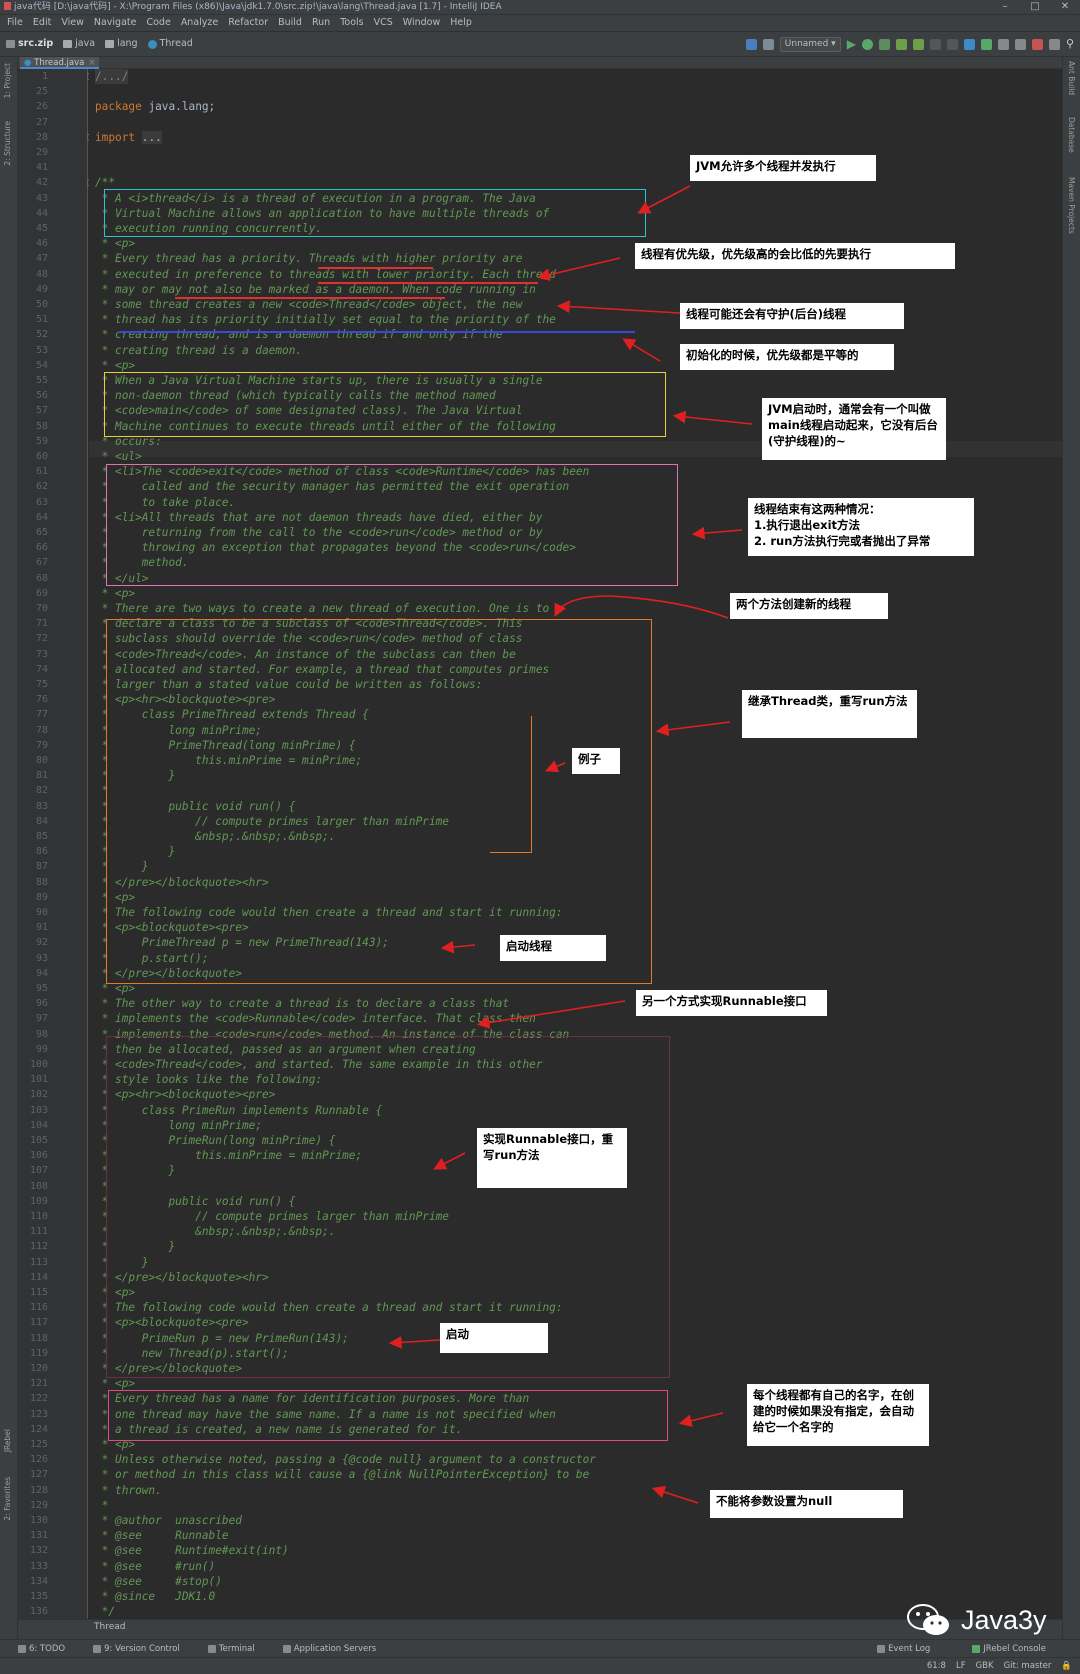 The image size is (1080, 1674). What do you see at coordinates (936, 1666) in the screenshot?
I see `caret-position: 61:8` at bounding box center [936, 1666].